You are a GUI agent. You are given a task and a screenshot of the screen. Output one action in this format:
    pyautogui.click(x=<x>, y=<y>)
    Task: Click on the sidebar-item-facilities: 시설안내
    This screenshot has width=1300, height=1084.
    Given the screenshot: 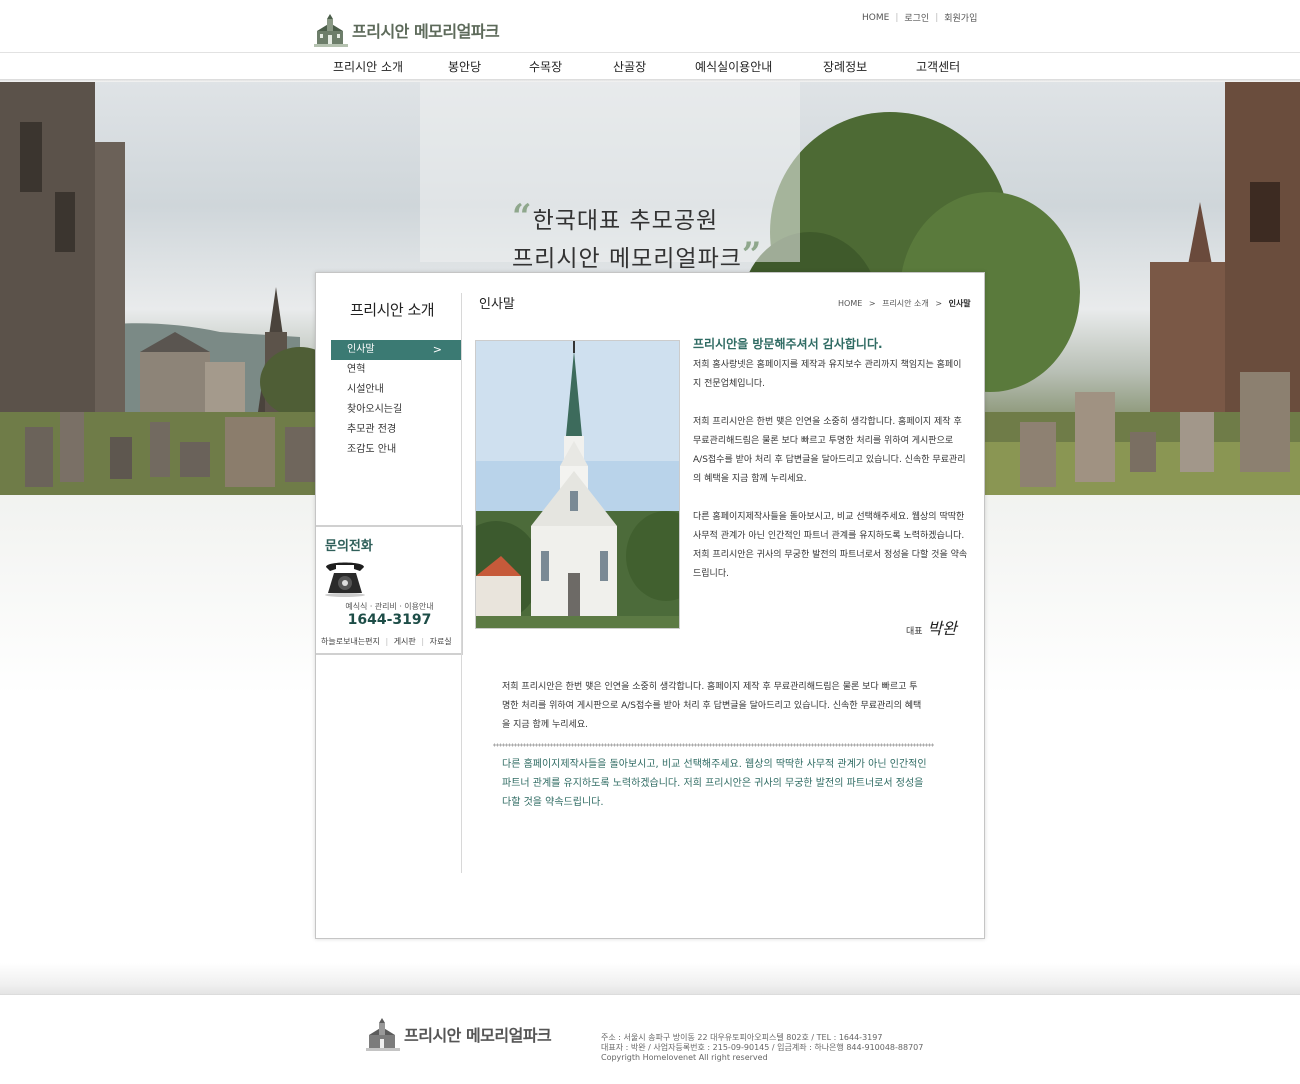 What is the action you would take?
    pyautogui.click(x=396, y=390)
    